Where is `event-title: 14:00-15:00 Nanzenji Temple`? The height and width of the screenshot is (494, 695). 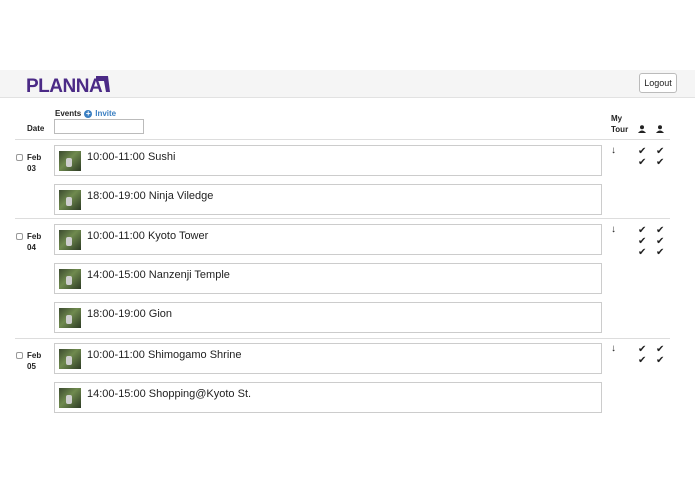 event-title: 14:00-15:00 Nanzenji Temple is located at coordinates (158, 275).